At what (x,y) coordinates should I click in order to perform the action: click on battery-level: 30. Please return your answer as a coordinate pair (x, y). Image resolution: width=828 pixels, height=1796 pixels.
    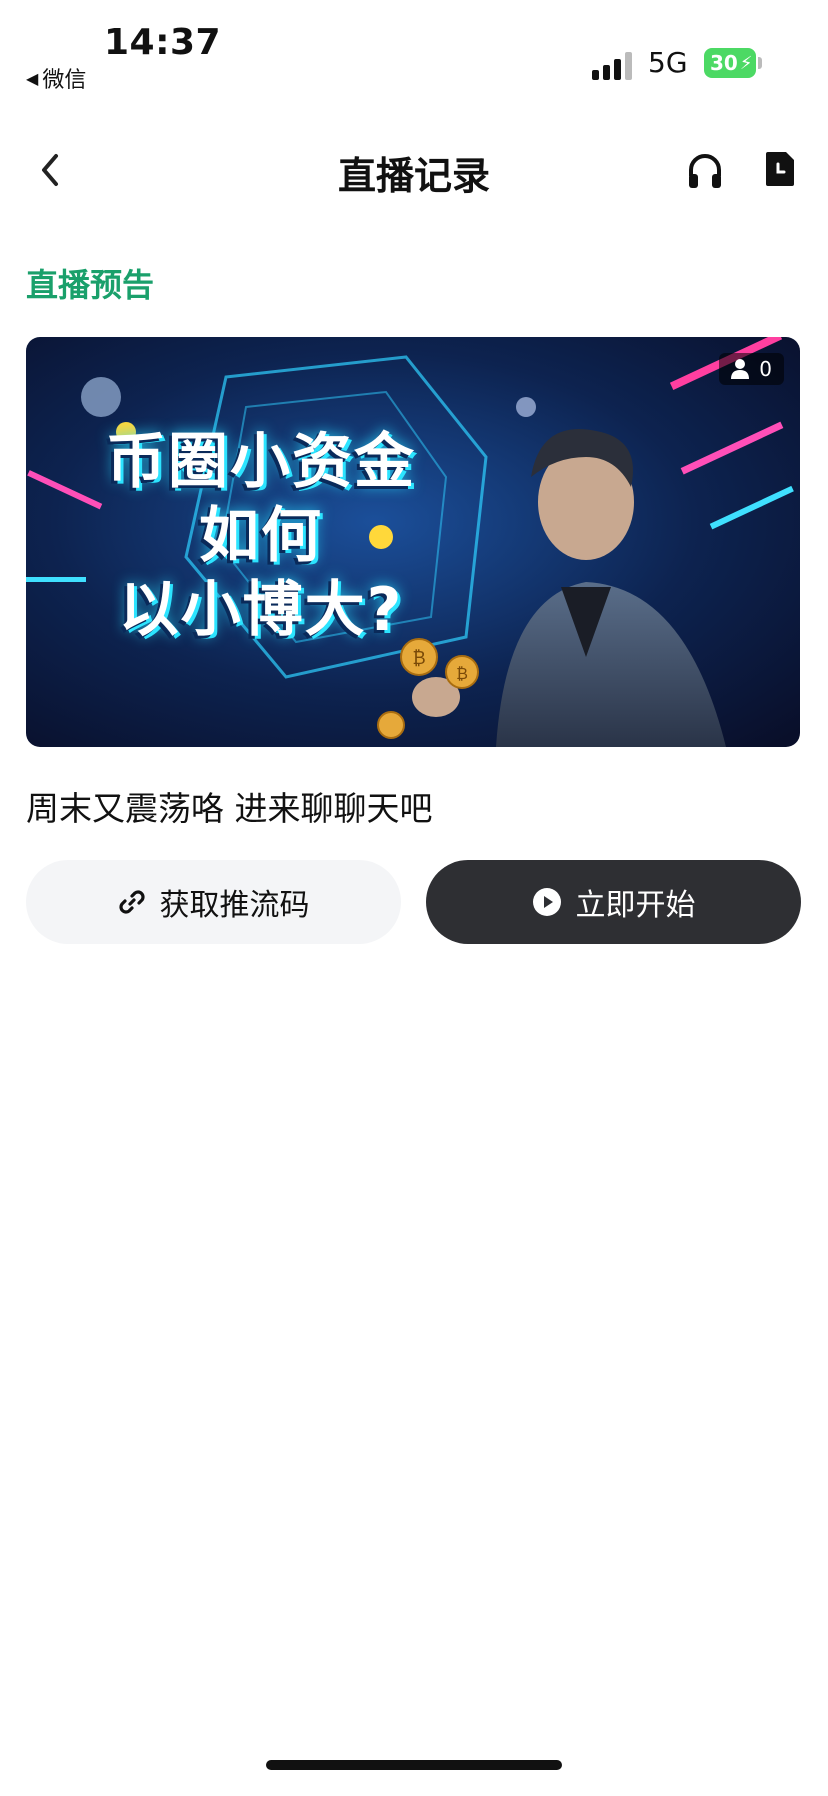
    Looking at the image, I should click on (724, 63).